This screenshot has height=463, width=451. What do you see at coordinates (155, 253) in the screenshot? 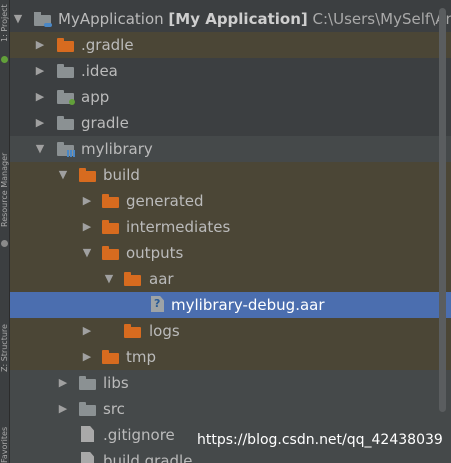
I see `tree-item-label: outputs` at bounding box center [155, 253].